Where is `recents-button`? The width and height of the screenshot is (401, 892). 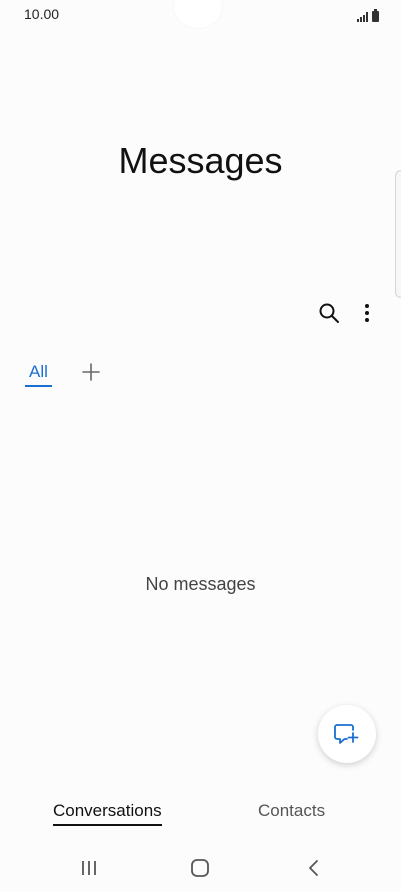 recents-button is located at coordinates (89, 868).